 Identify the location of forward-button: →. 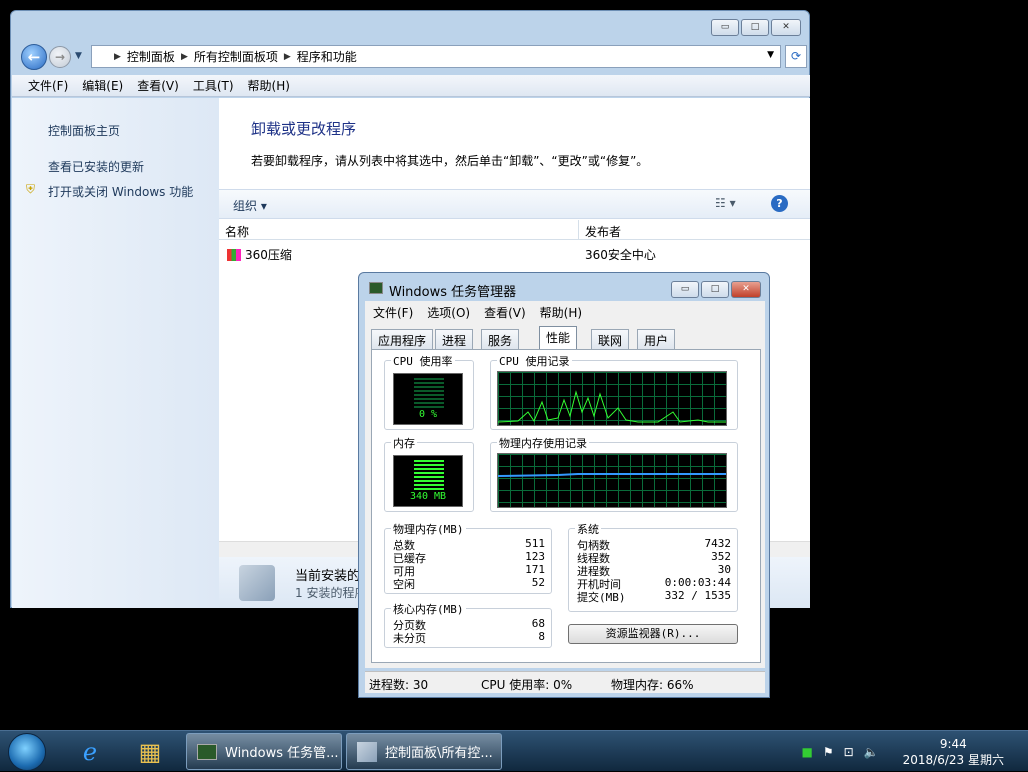
(60, 57).